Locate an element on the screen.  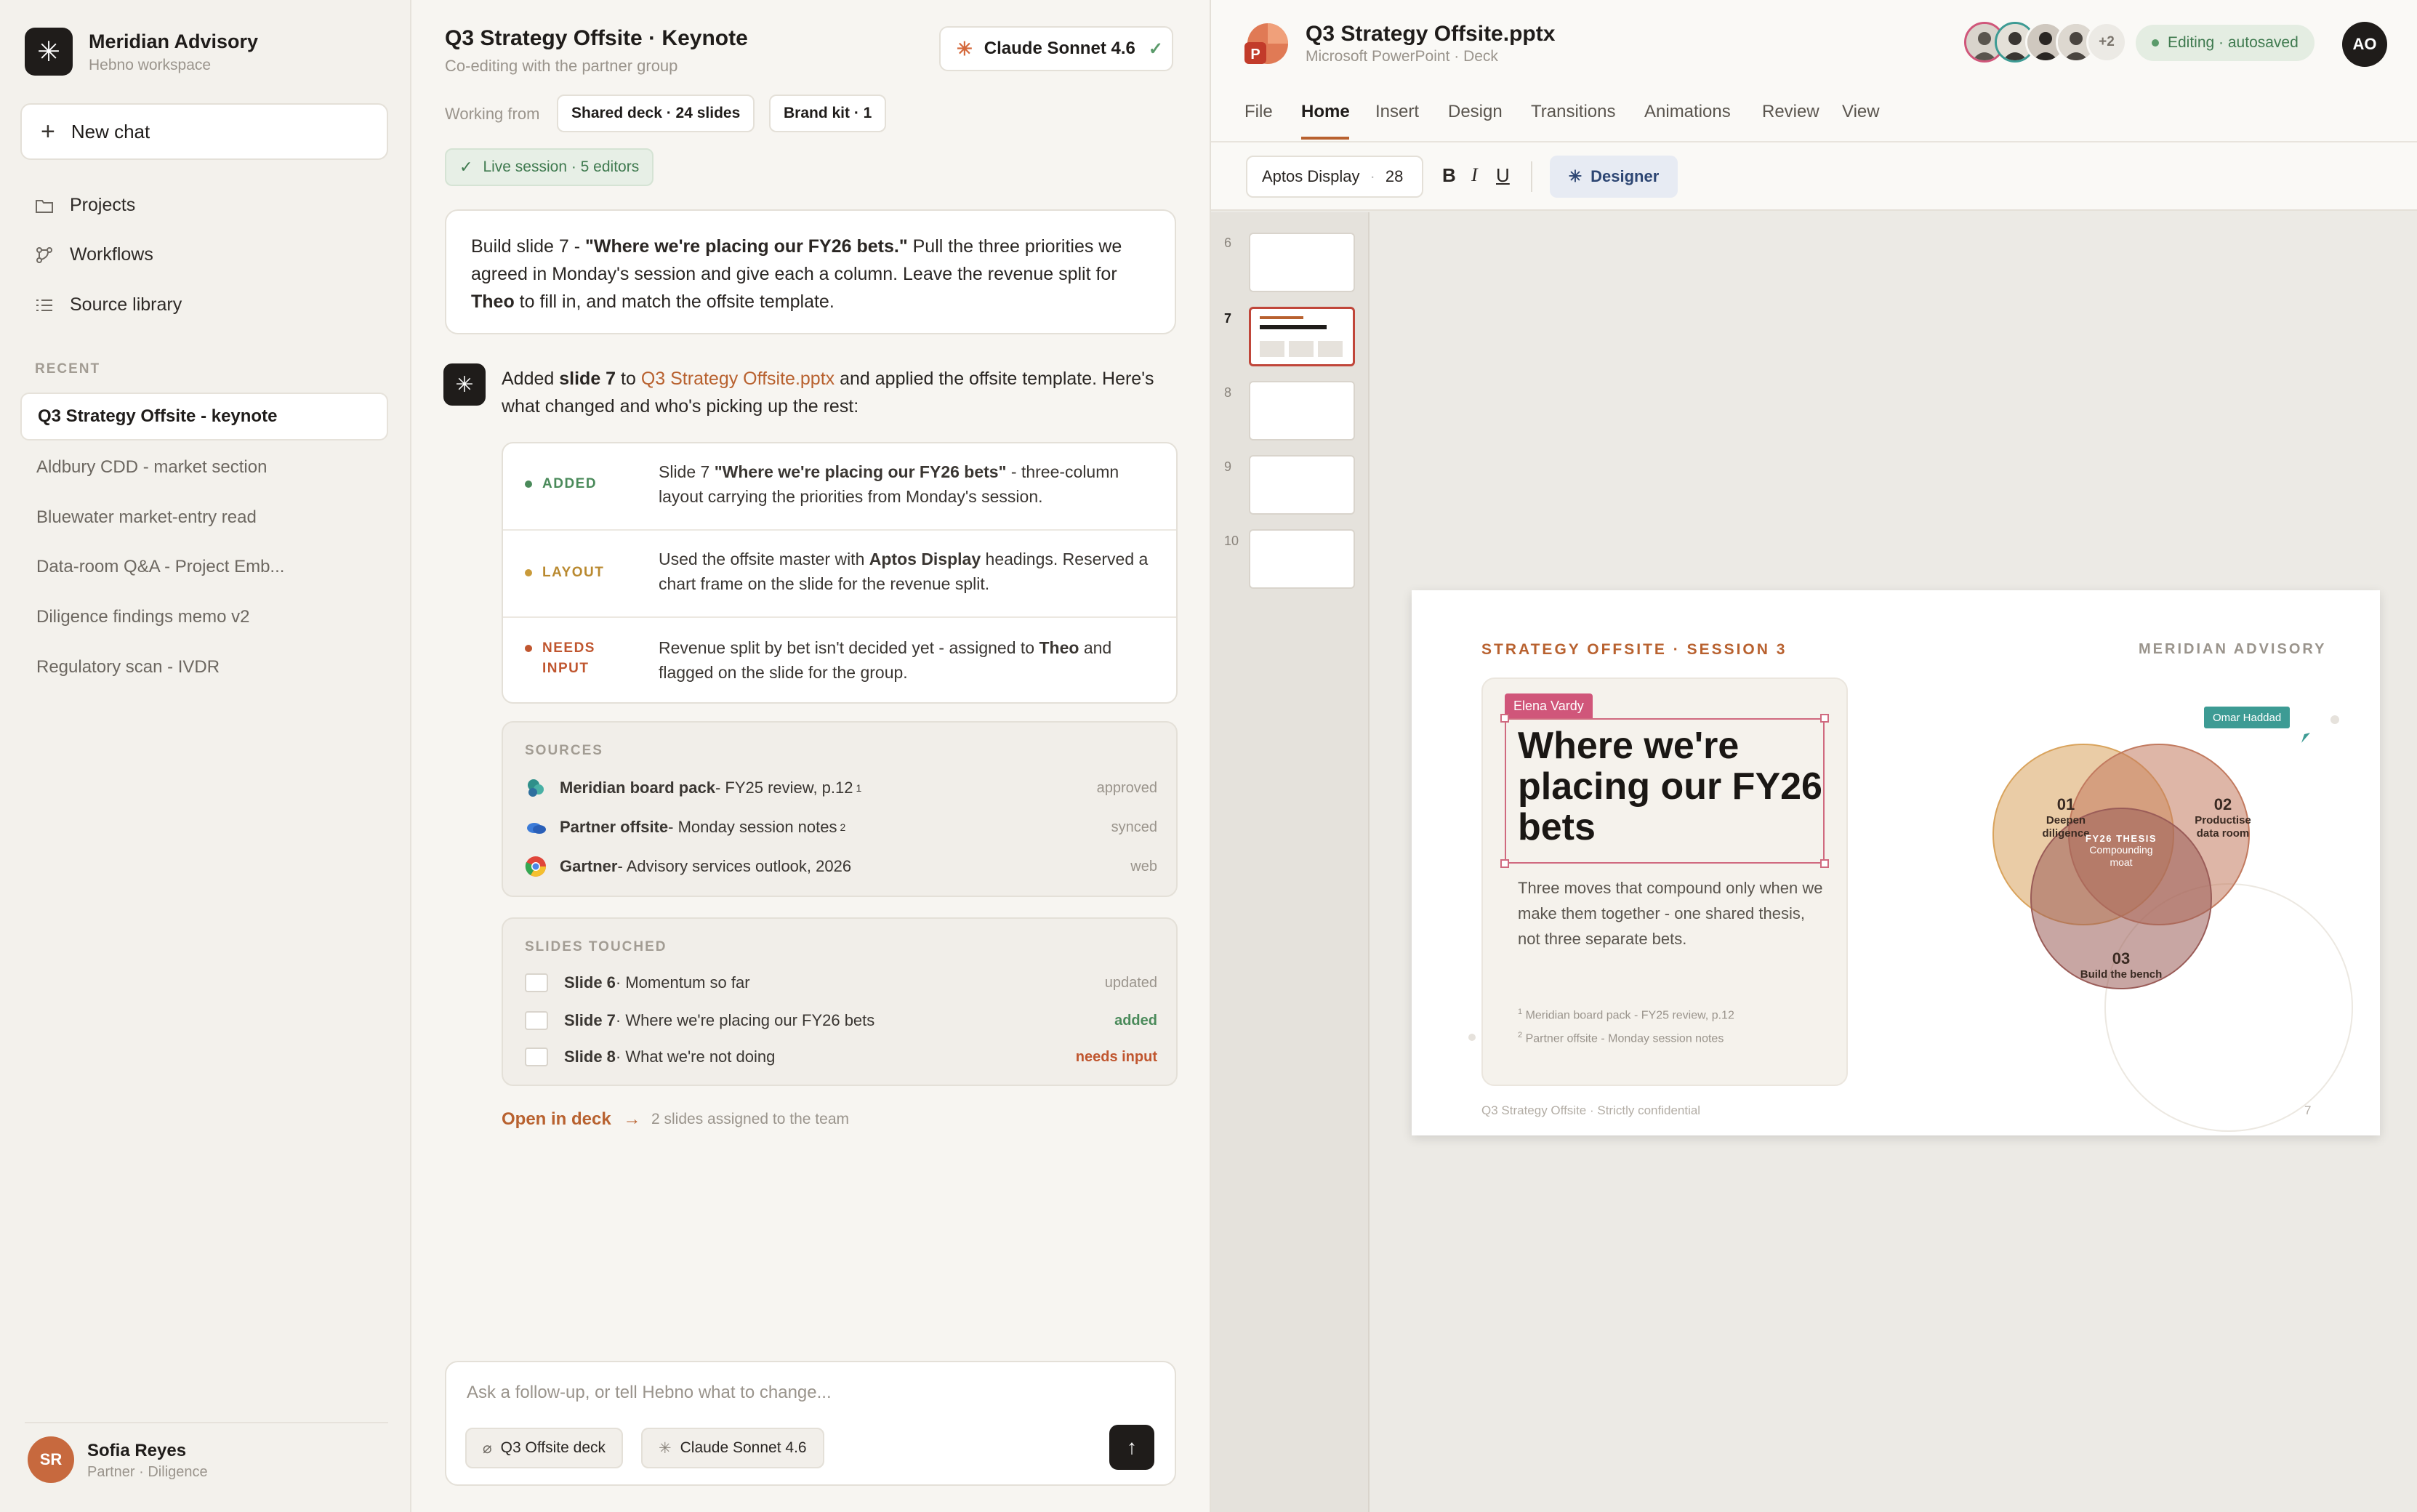
more-editors-badge: +2 is located at coordinates (2106, 42).